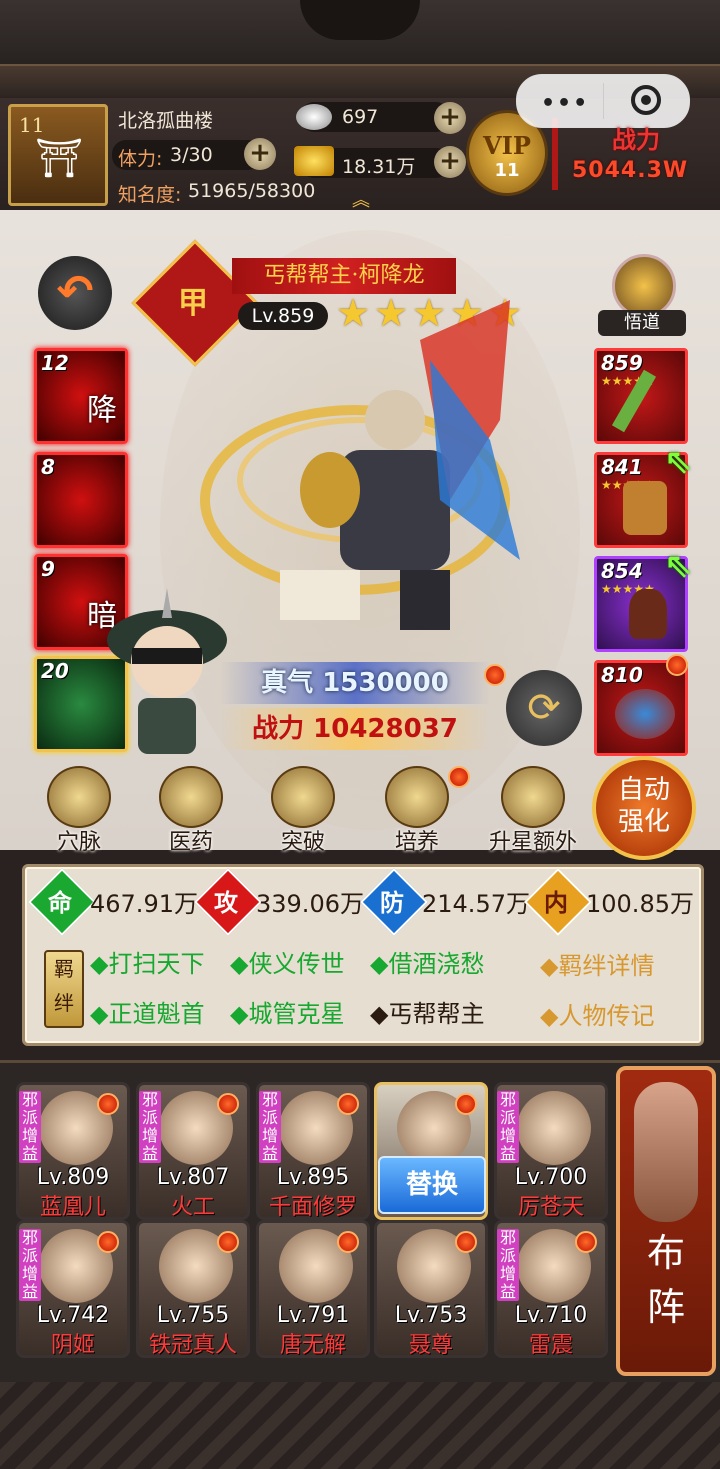 The height and width of the screenshot is (1469, 720). What do you see at coordinates (147, 1014) in the screenshot?
I see `fetter-item: ◆正道魁首` at bounding box center [147, 1014].